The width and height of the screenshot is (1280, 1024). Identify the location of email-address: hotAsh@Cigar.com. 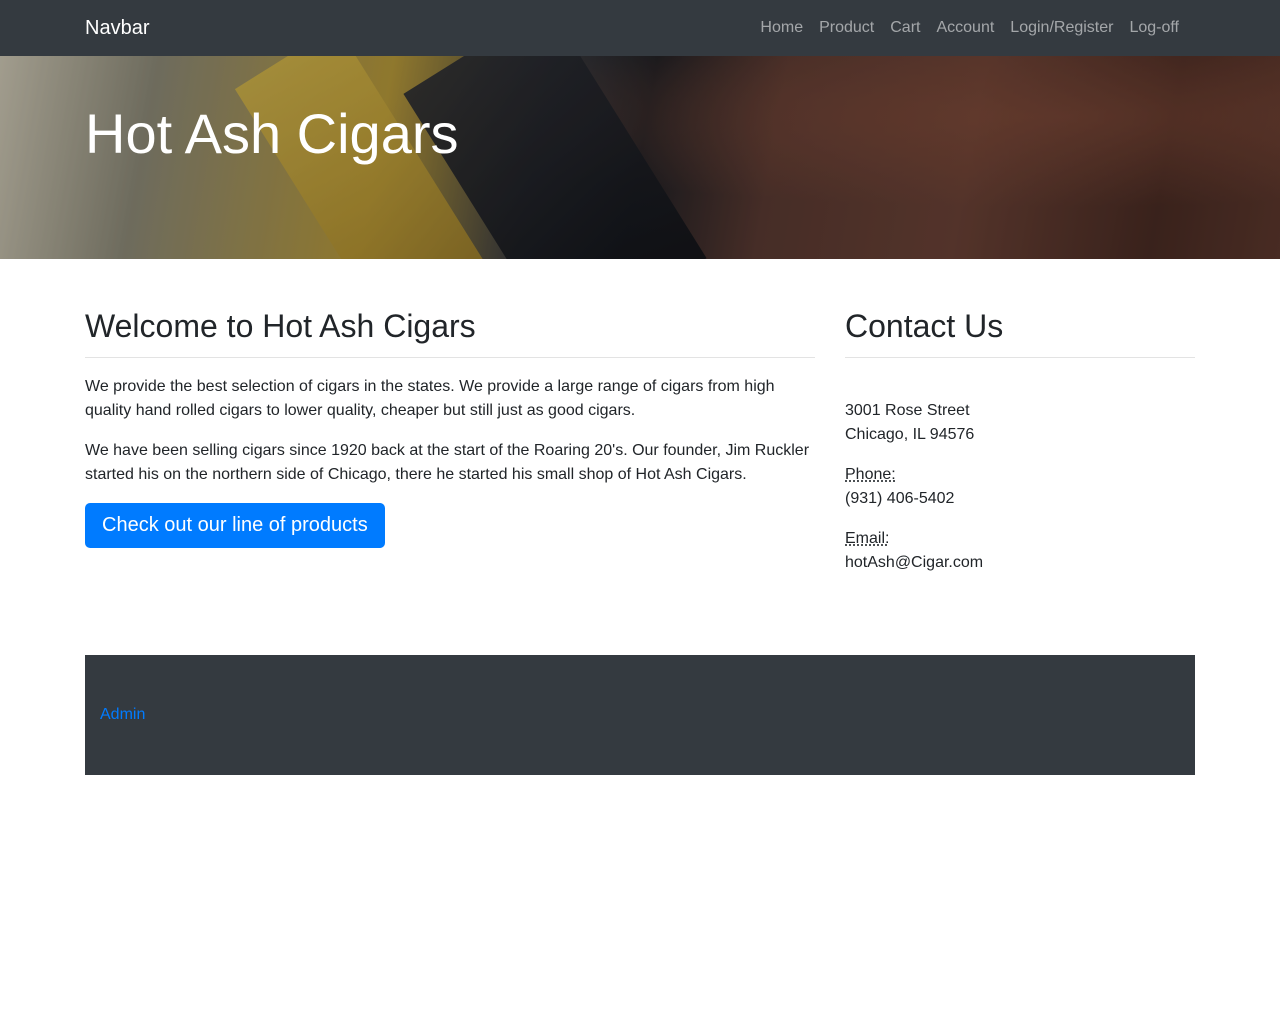
(914, 563).